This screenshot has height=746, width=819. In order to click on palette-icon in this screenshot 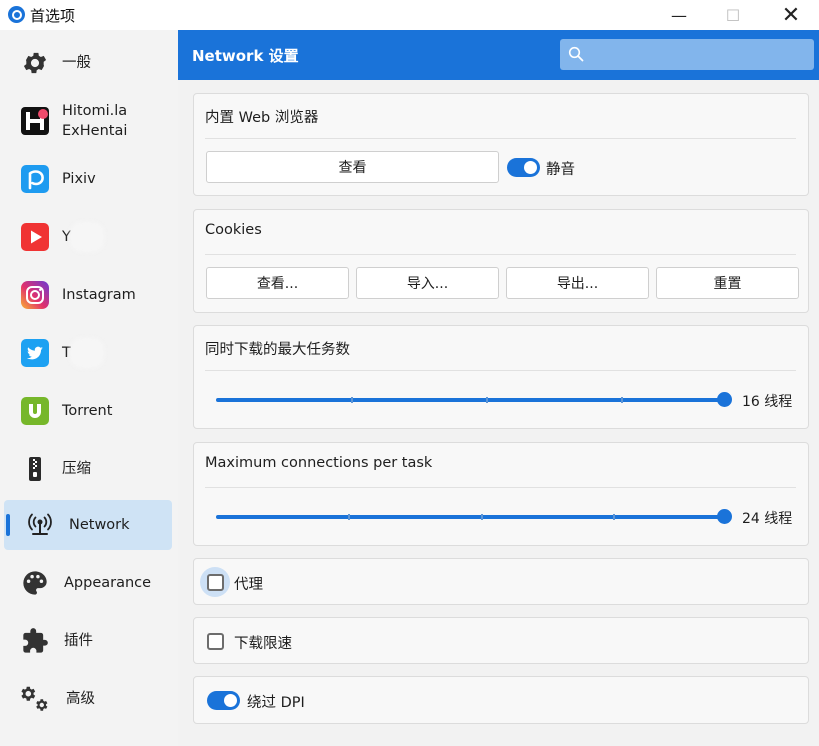, I will do `click(35, 583)`.